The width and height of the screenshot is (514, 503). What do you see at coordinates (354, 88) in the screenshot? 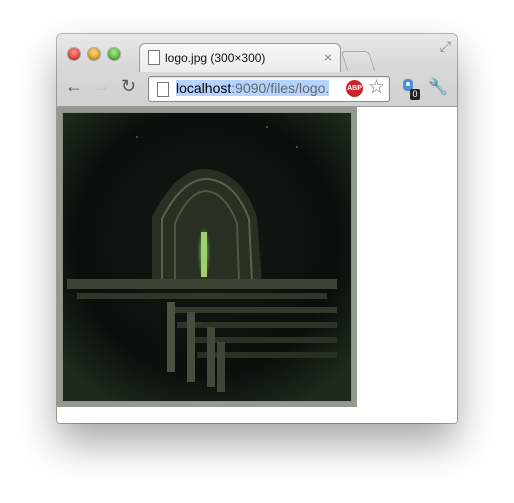
I see `adblock-icon: ABP` at bounding box center [354, 88].